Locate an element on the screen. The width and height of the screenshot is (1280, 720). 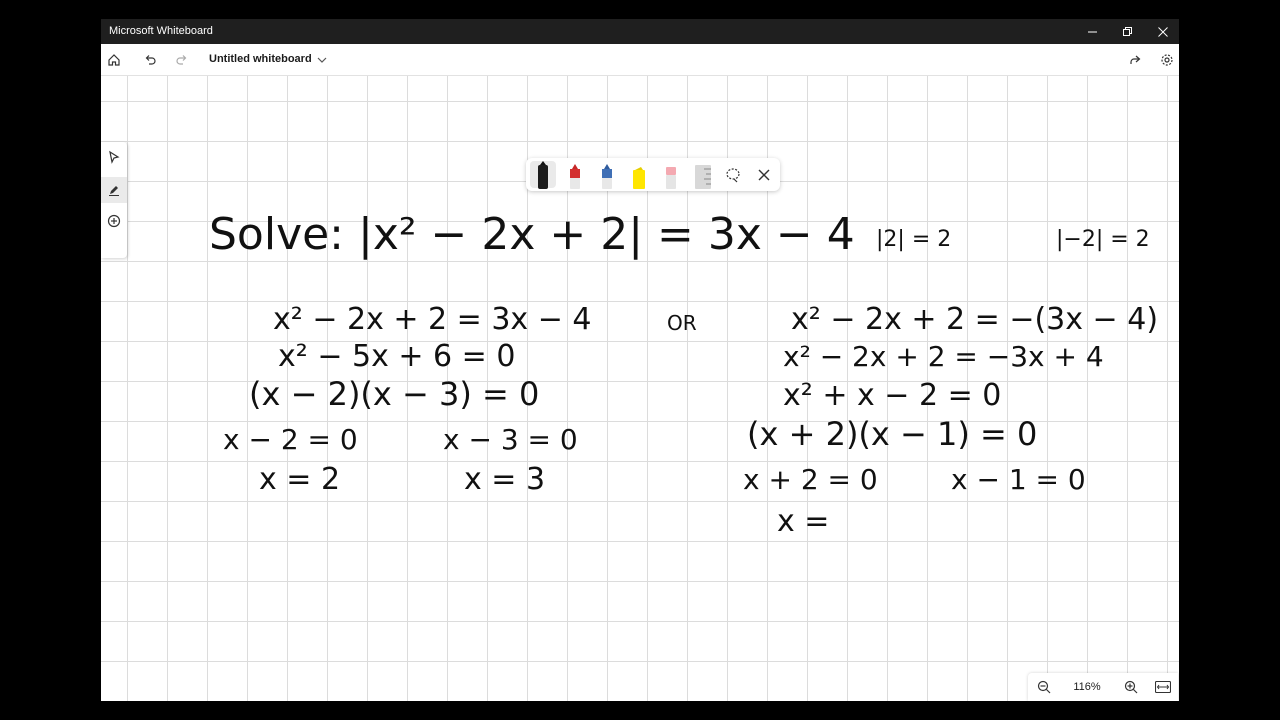
pen-icon is located at coordinates (114, 191).